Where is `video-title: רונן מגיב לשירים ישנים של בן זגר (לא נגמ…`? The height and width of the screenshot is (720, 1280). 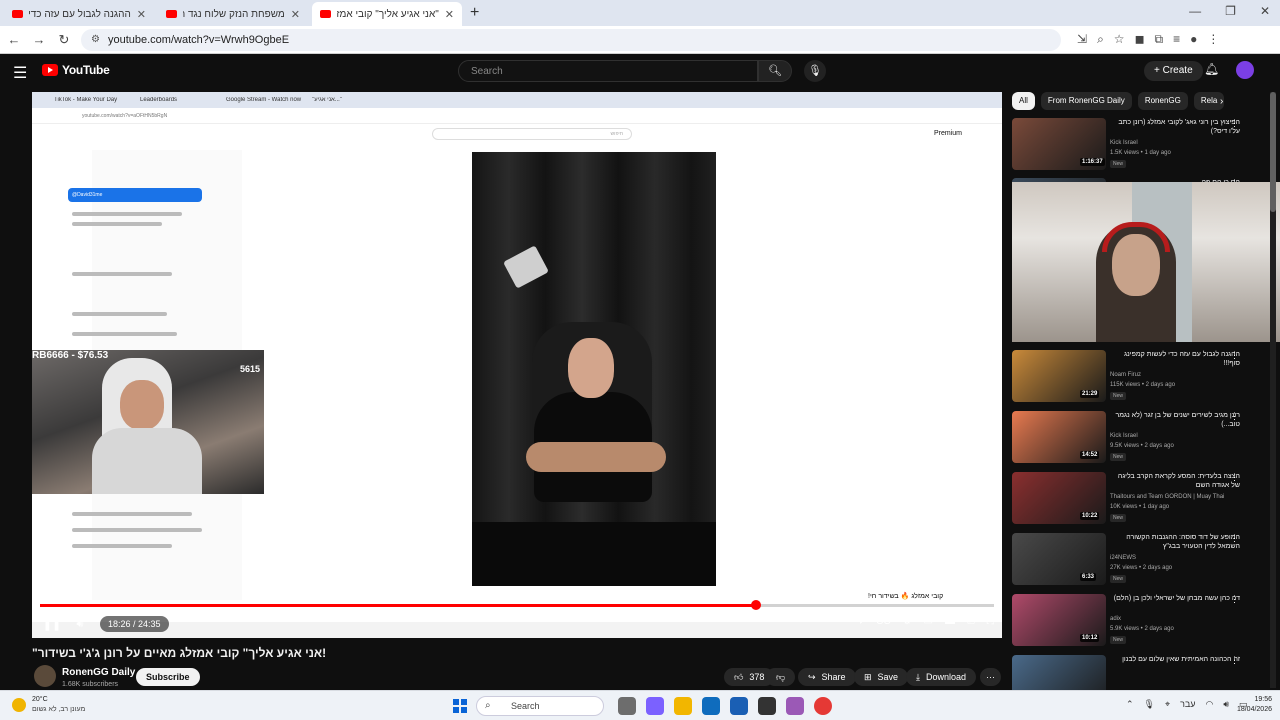 video-title: רונן מגיב לשירים ישנים של בן זגר (לא נגמ… is located at coordinates (1175, 420).